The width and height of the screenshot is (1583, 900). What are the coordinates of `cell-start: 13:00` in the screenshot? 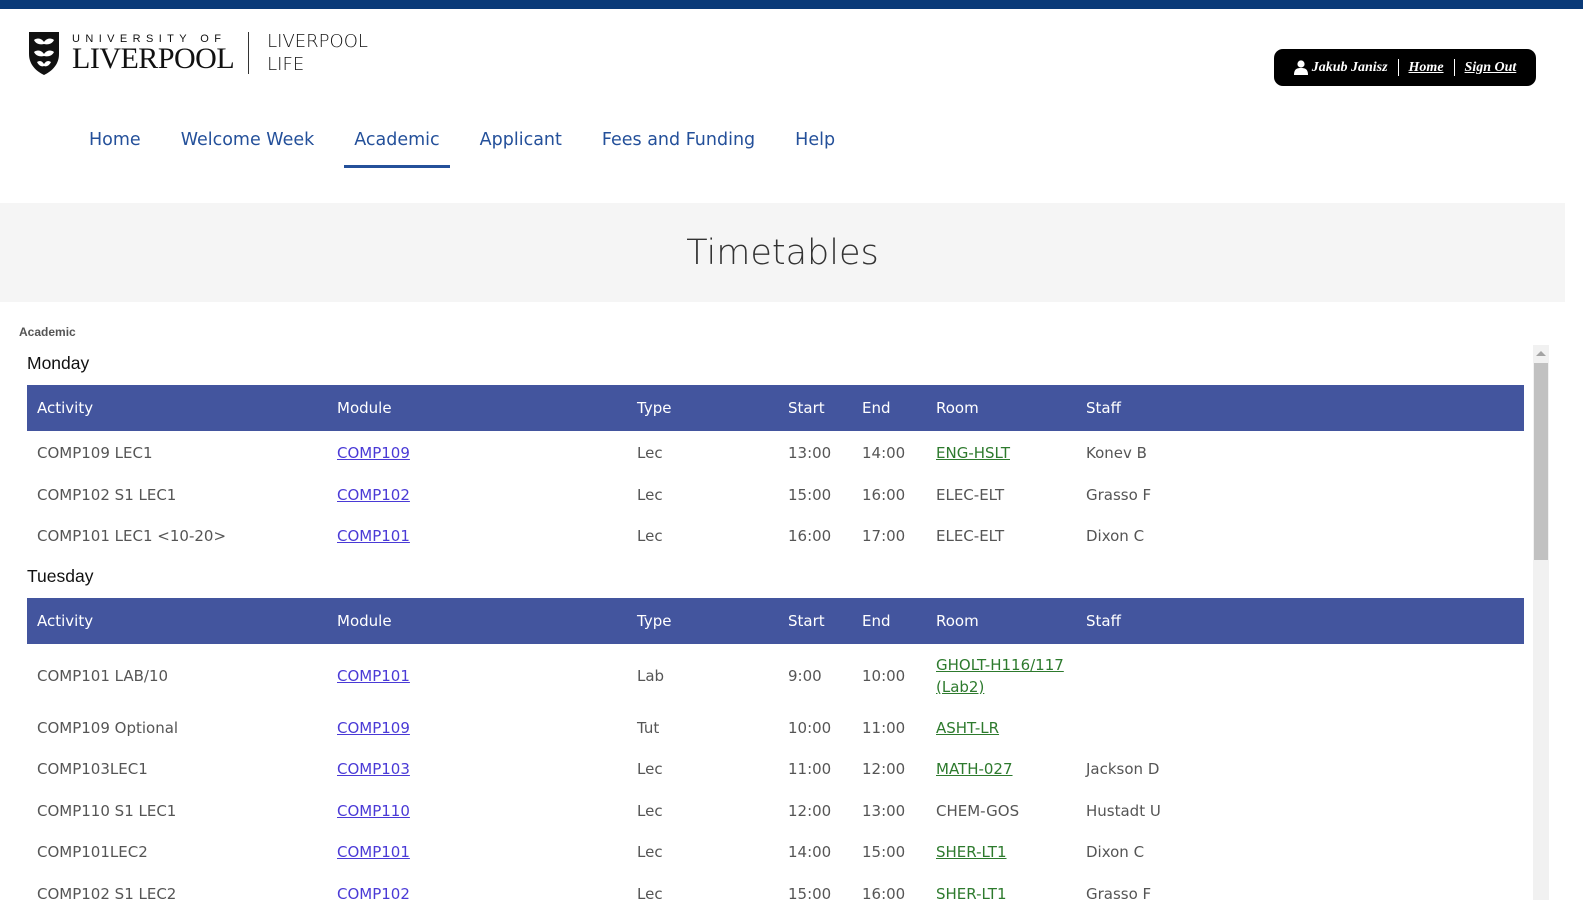 It's located at (810, 452).